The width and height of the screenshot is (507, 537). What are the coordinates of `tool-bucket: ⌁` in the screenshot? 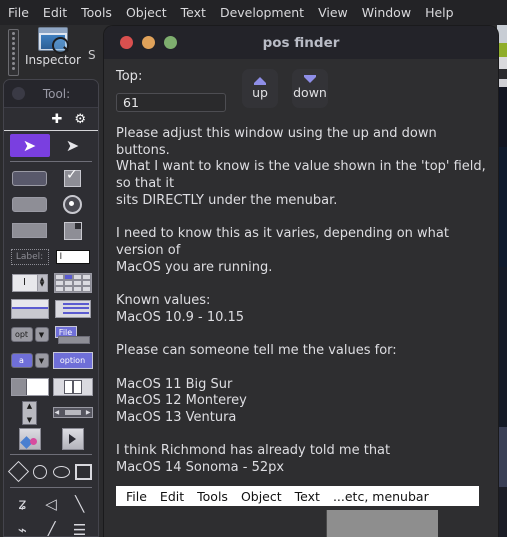 It's located at (22, 528).